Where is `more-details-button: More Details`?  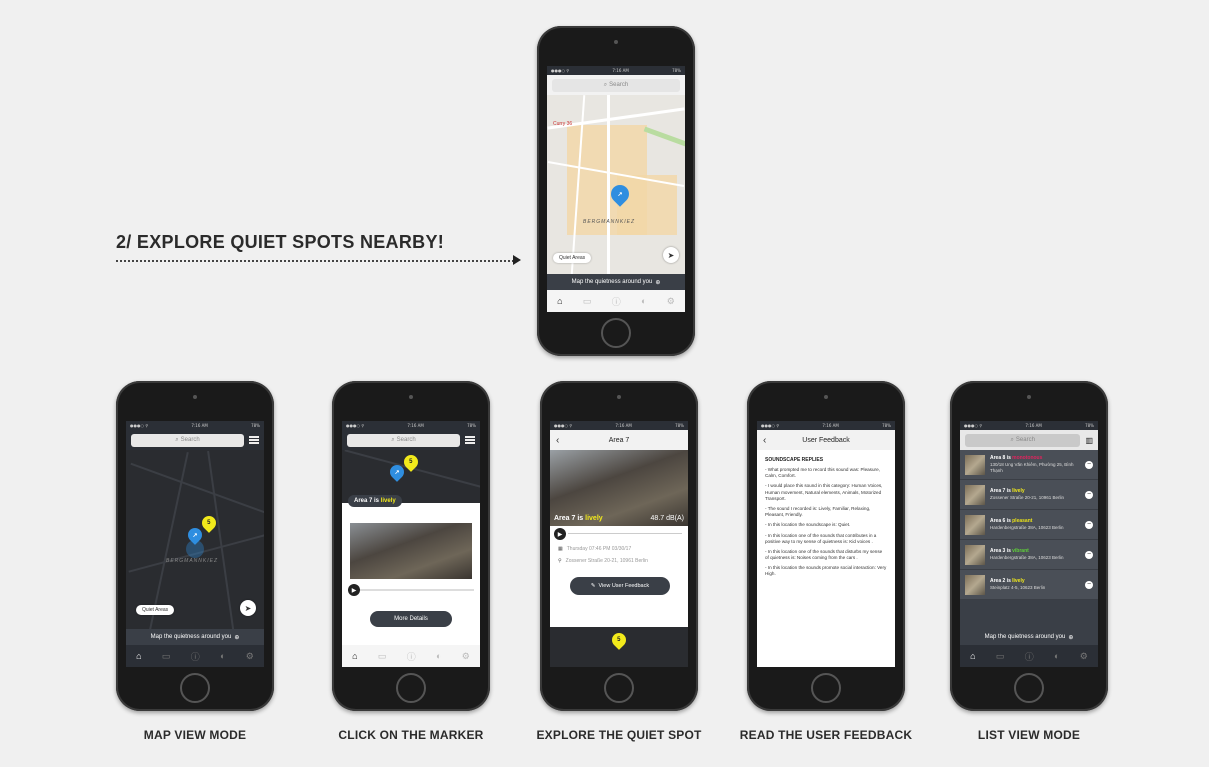
more-details-button: More Details is located at coordinates (411, 619).